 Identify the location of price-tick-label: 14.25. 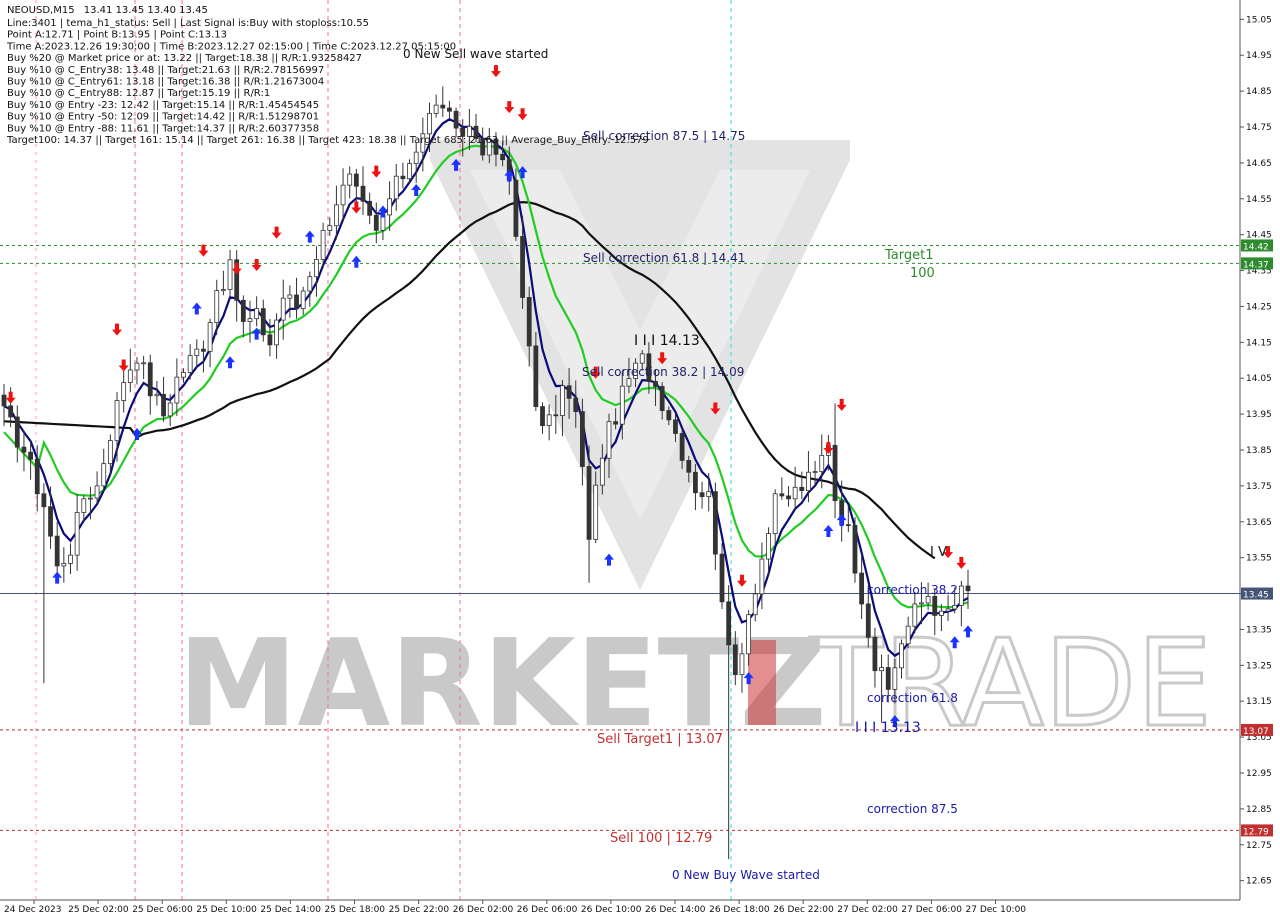
(1259, 307).